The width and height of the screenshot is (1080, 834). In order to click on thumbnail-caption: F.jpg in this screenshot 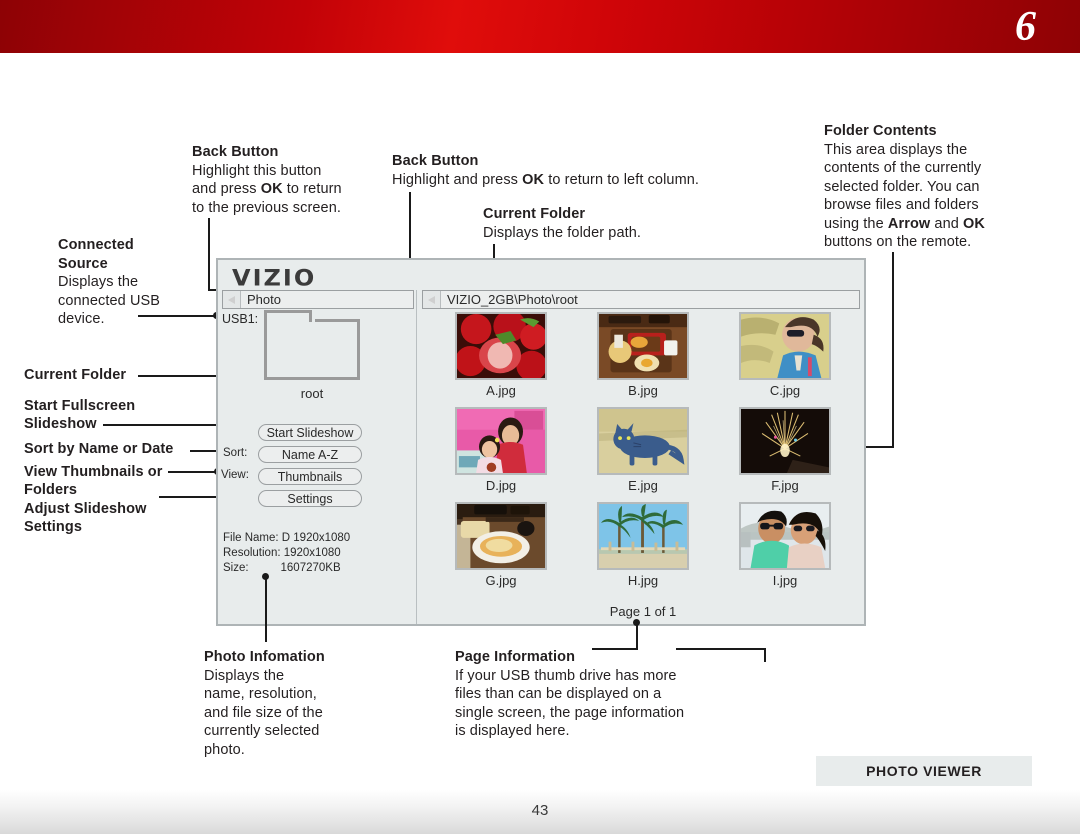, I will do `click(785, 485)`.